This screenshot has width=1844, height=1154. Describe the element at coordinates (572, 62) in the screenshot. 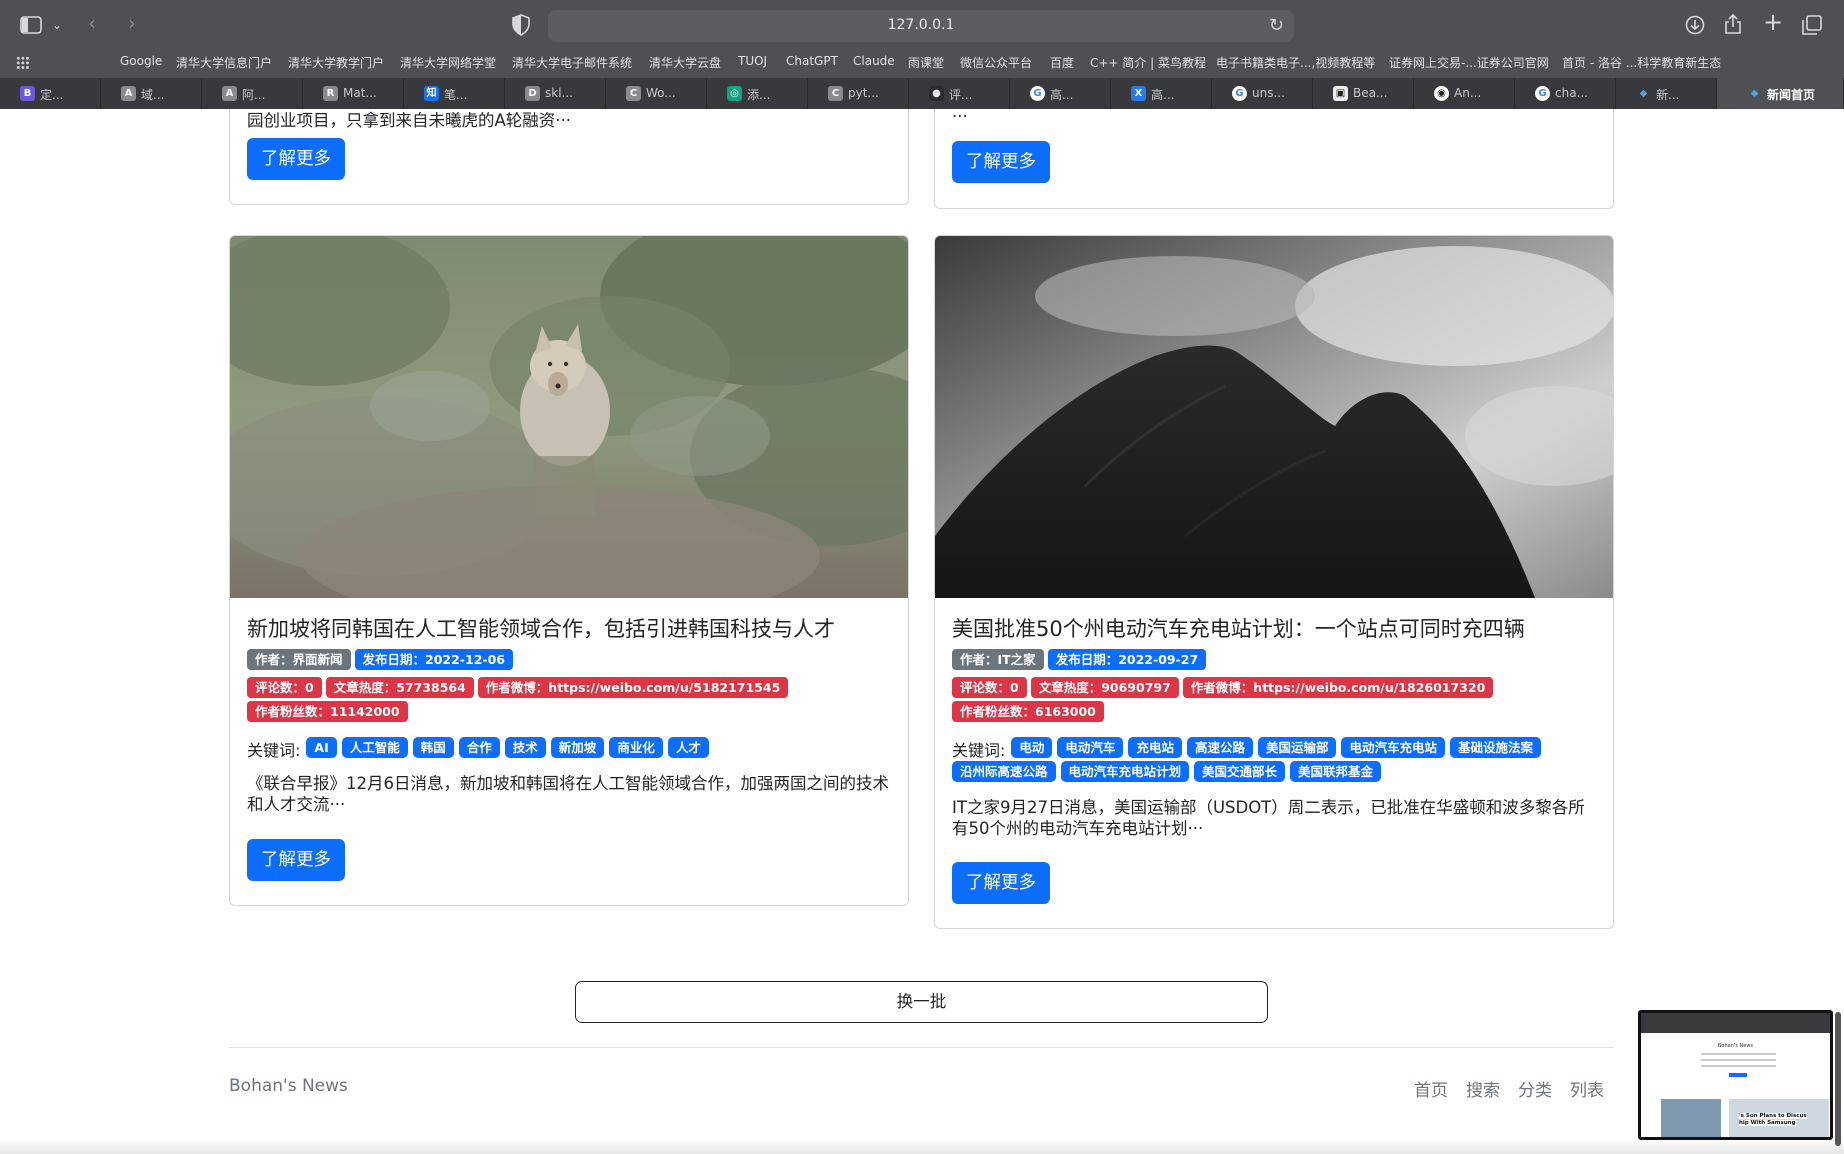

I see `bookmark-tsinghua-mail: 清华大学电子邮件系统` at that location.